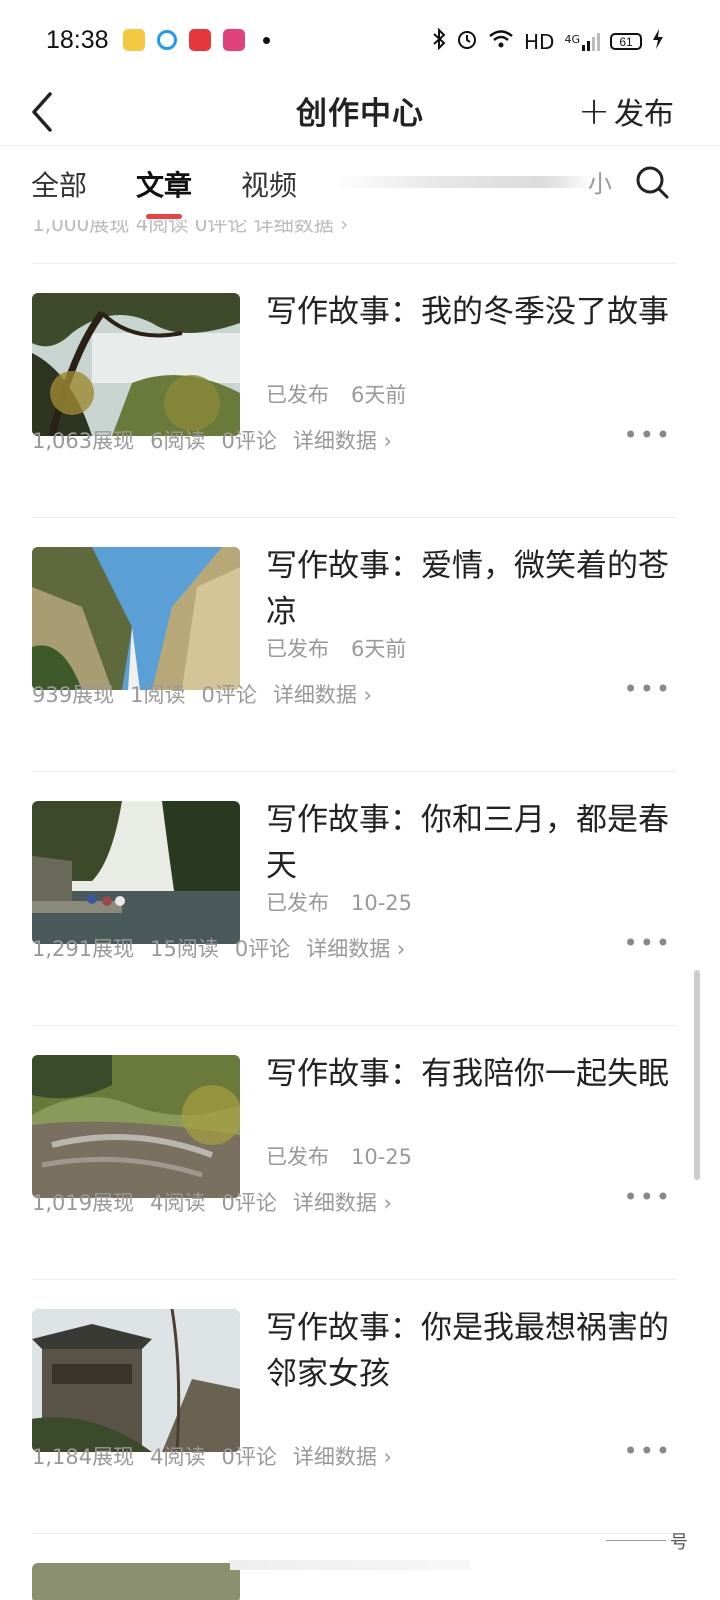 The width and height of the screenshot is (720, 1600). Describe the element at coordinates (184, 949) in the screenshot. I see `reads-count: 15阅读` at that location.